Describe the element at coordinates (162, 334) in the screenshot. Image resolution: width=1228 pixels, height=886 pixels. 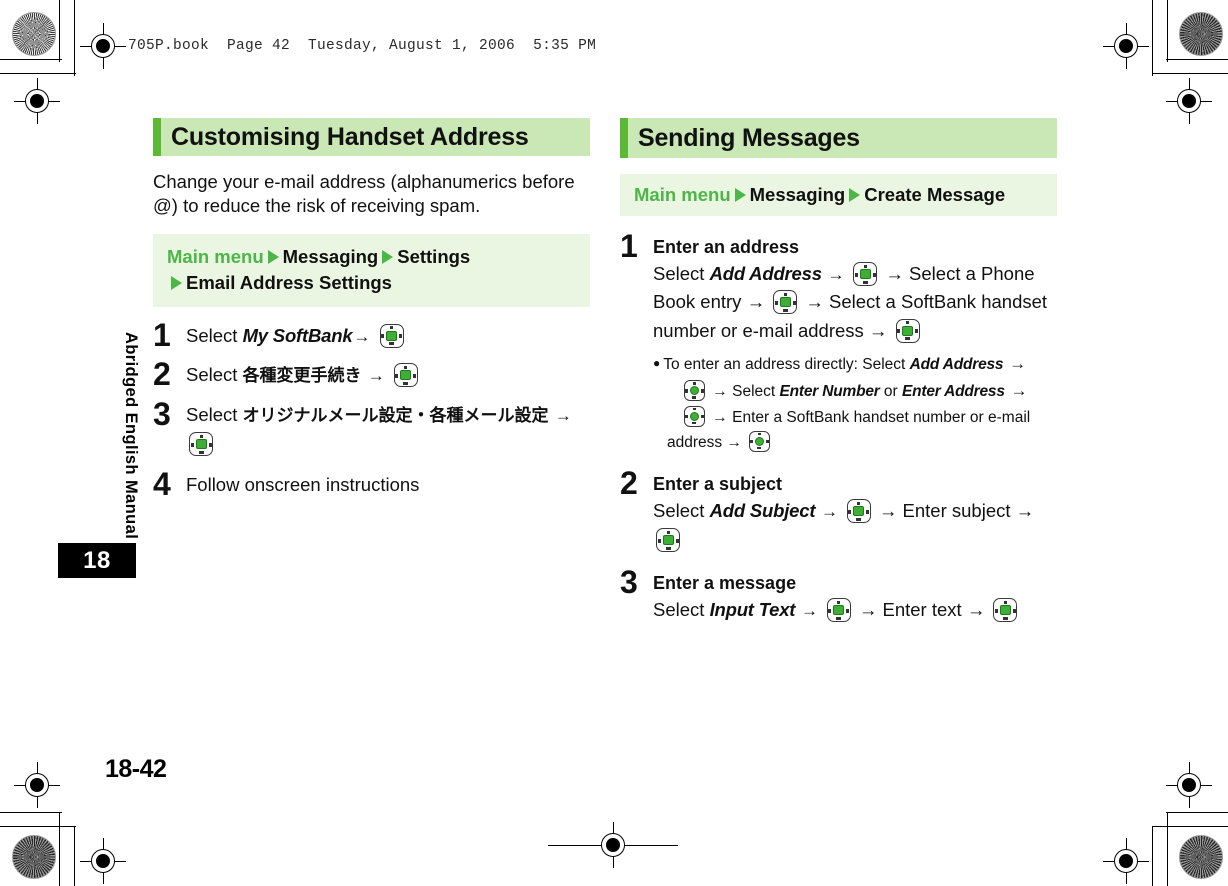
I see `step-number: 1` at that location.